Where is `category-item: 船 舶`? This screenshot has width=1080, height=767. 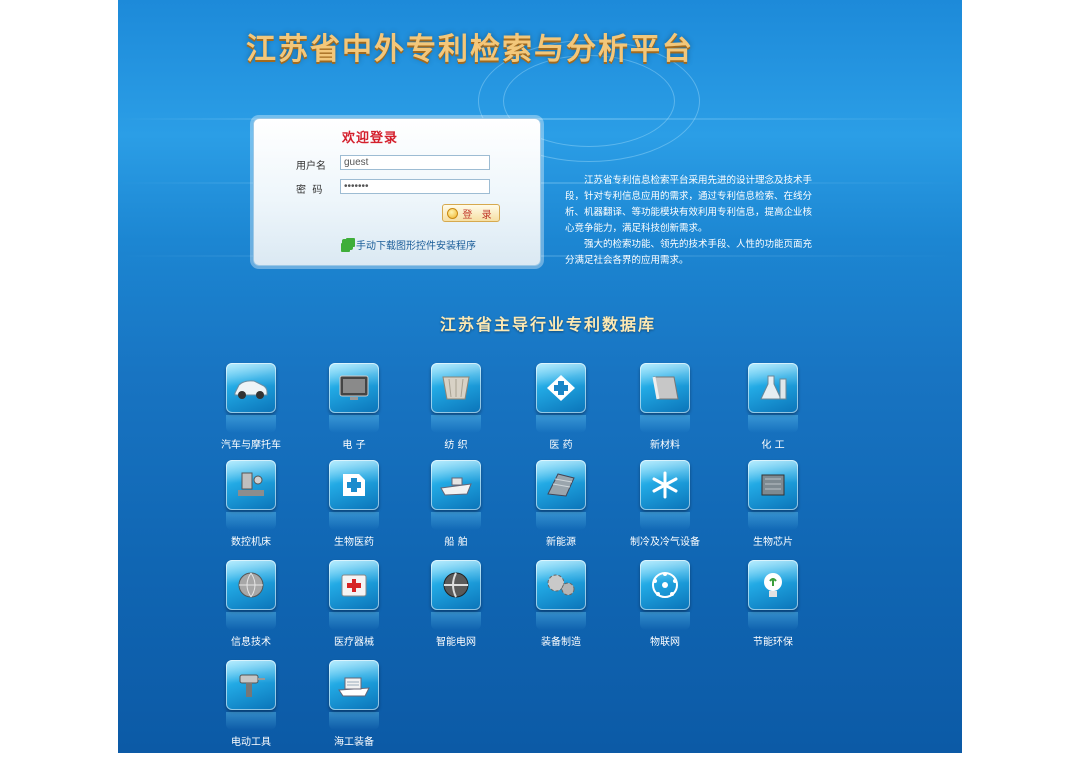 category-item: 船 舶 is located at coordinates (456, 507).